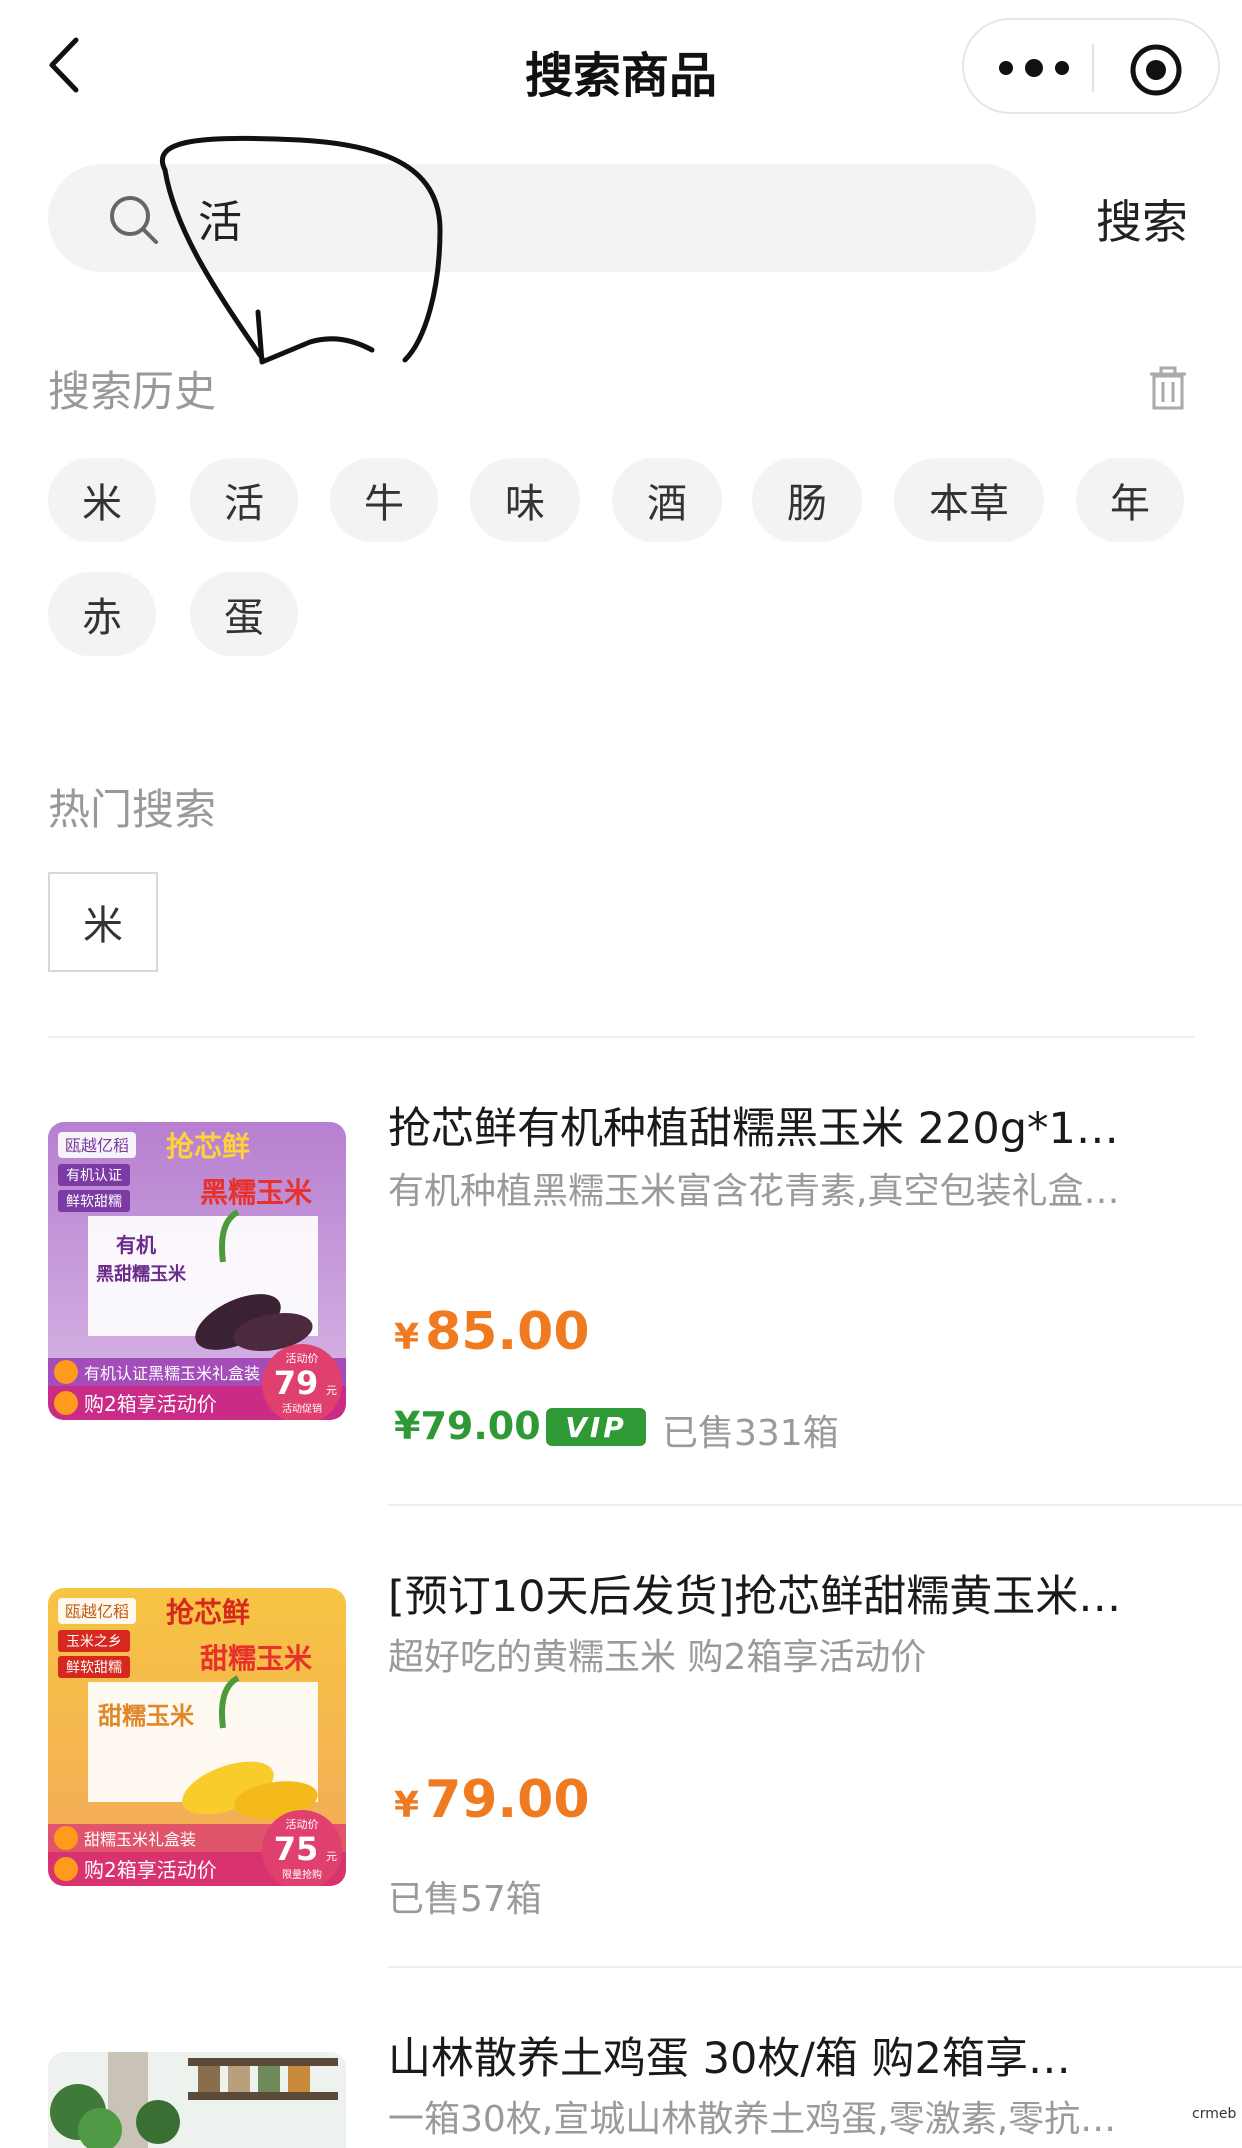  I want to click on history-chip: 牛, so click(384, 500).